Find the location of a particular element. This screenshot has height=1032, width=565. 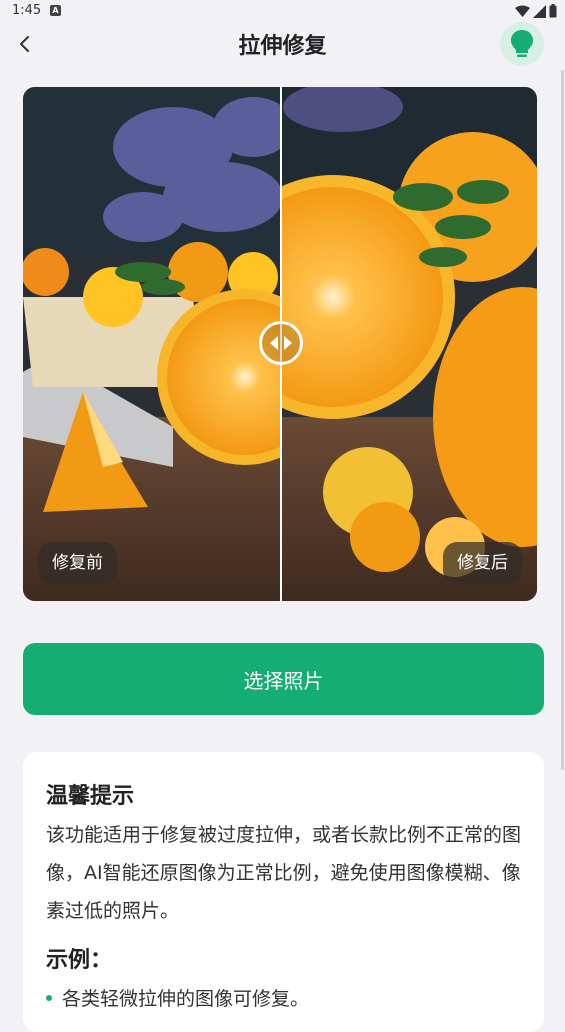

before-label: 修复前 is located at coordinates (77, 563).